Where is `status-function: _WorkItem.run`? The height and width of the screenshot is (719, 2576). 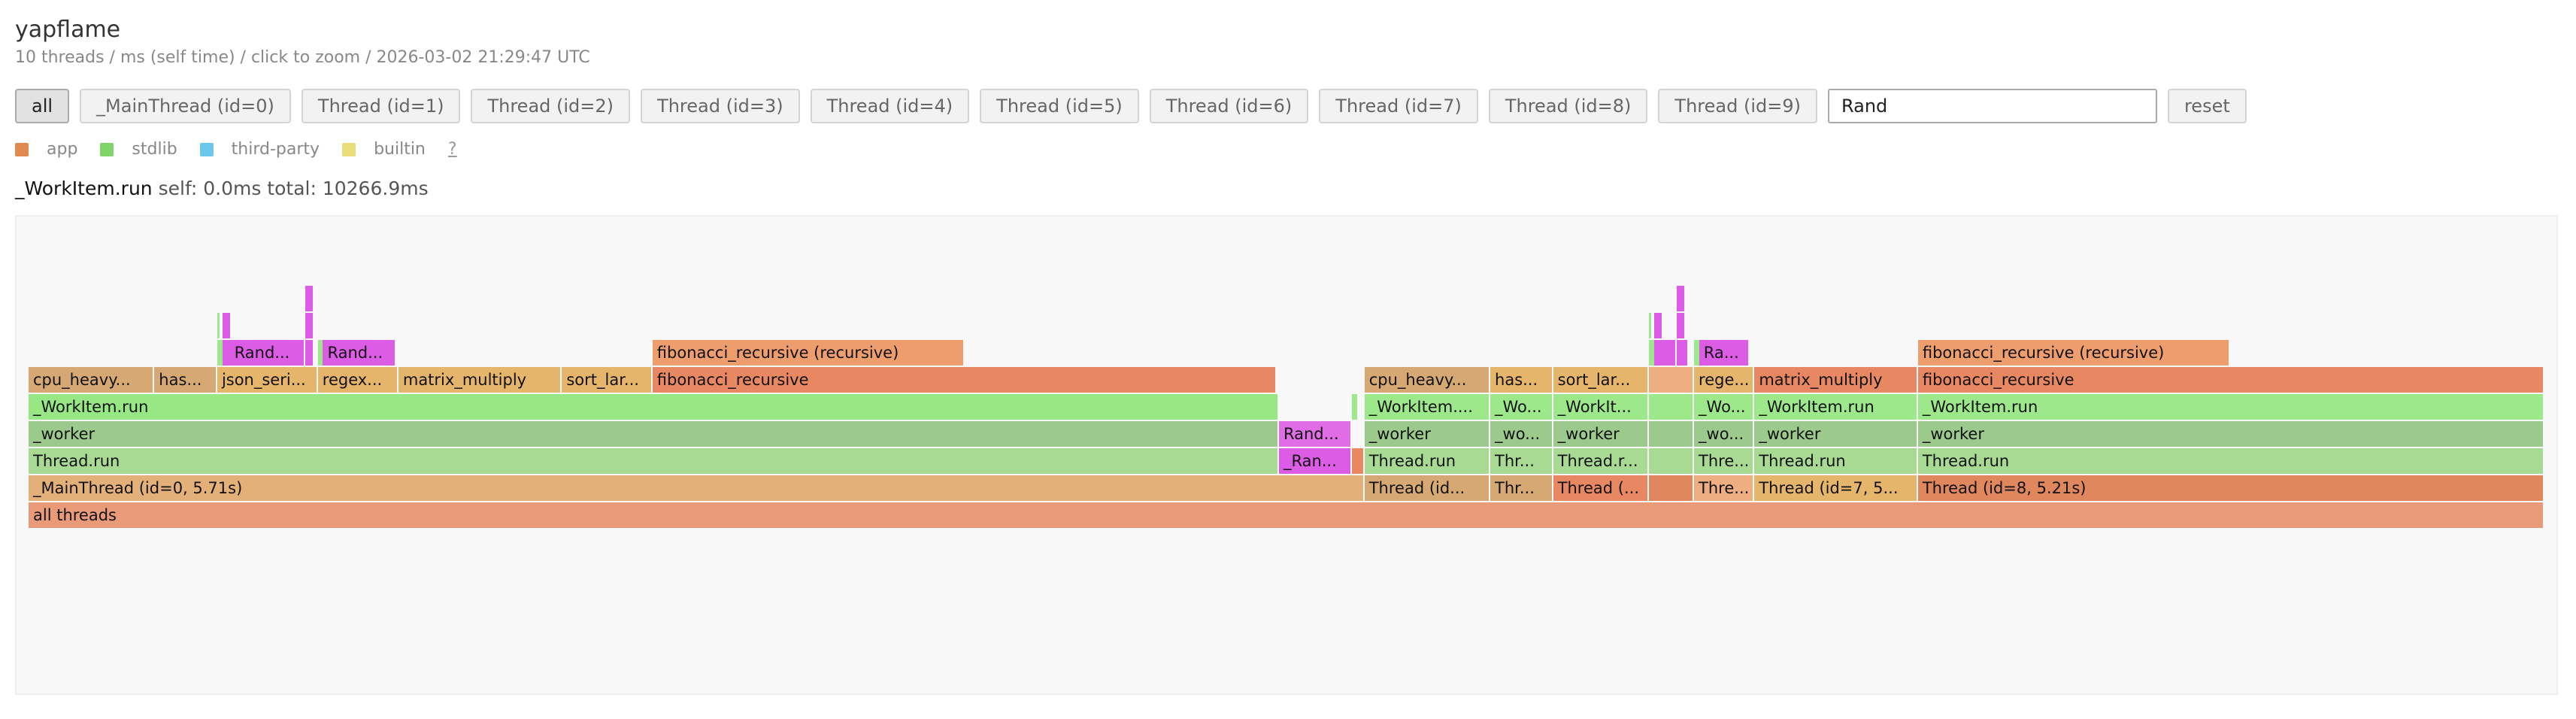
status-function: _WorkItem.run is located at coordinates (84, 188).